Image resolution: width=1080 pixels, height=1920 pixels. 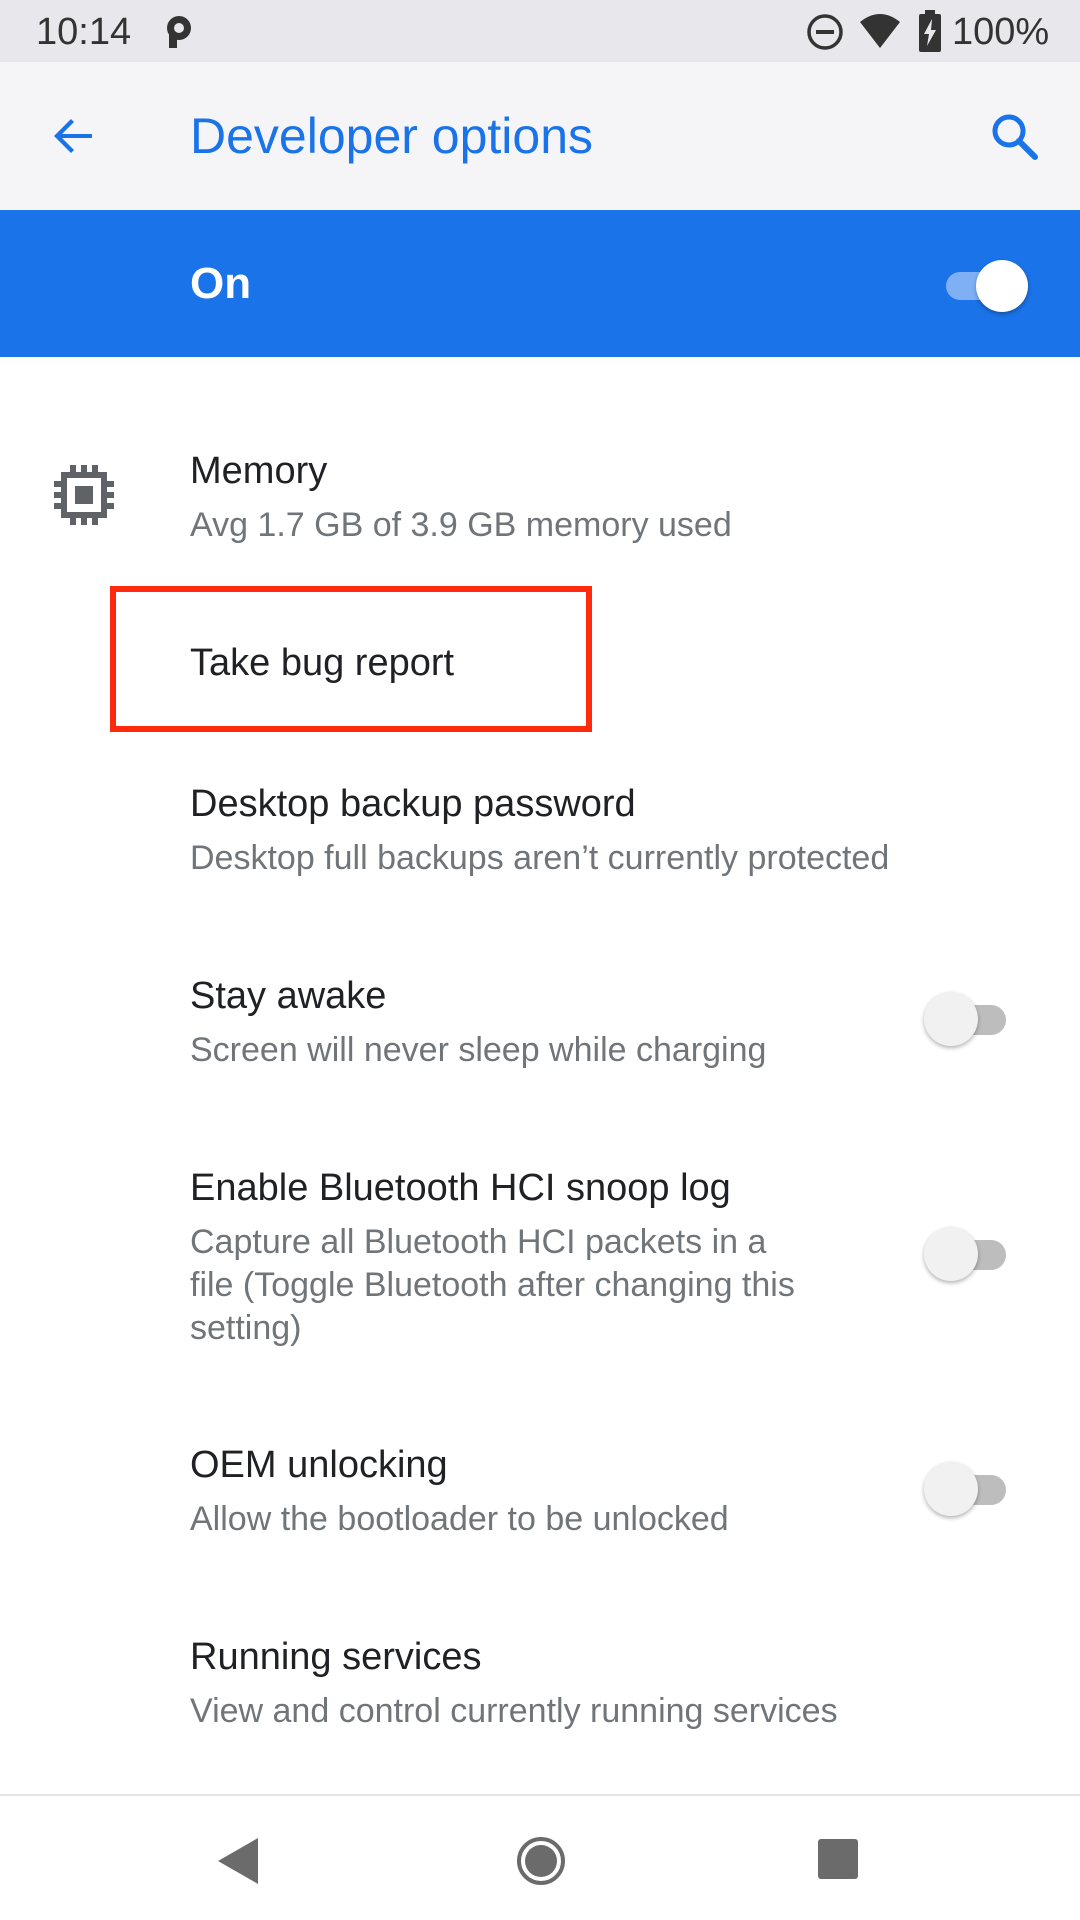 I want to click on back-button, so click(x=74, y=136).